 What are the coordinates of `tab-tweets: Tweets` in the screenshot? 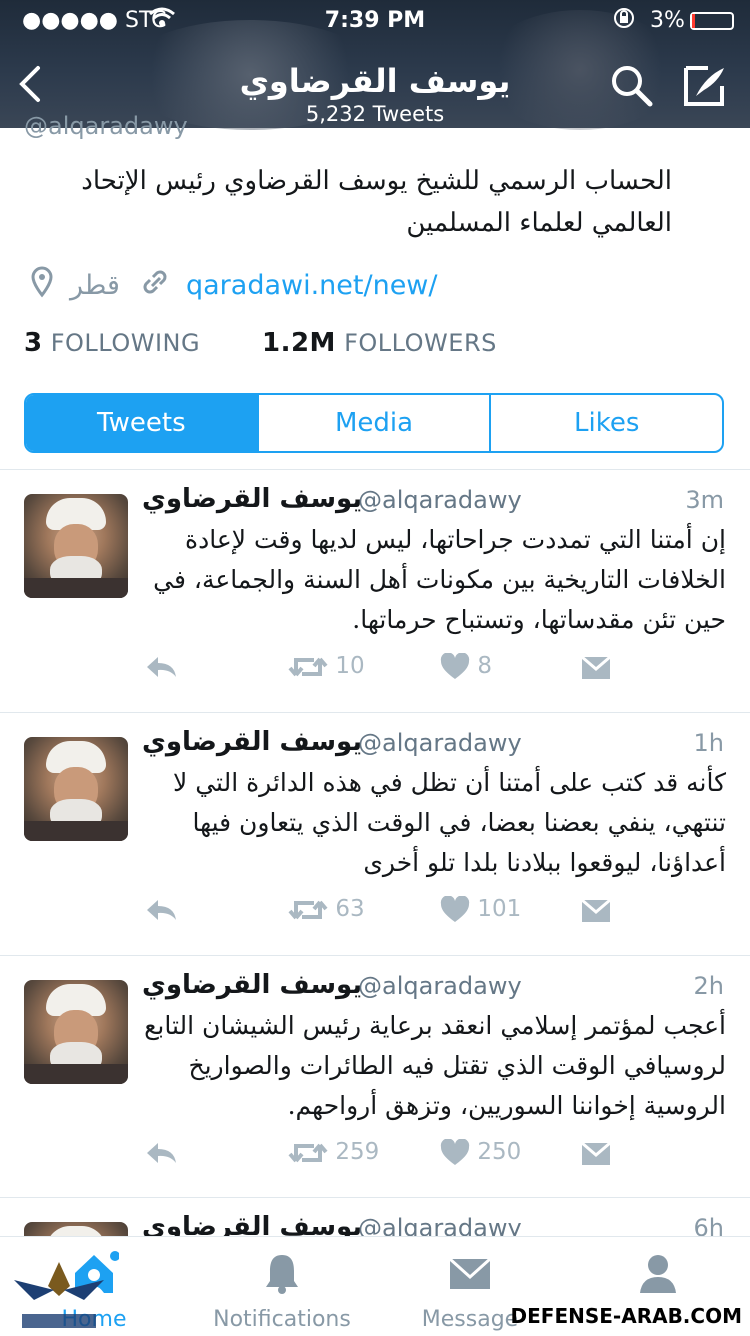 It's located at (141, 423).